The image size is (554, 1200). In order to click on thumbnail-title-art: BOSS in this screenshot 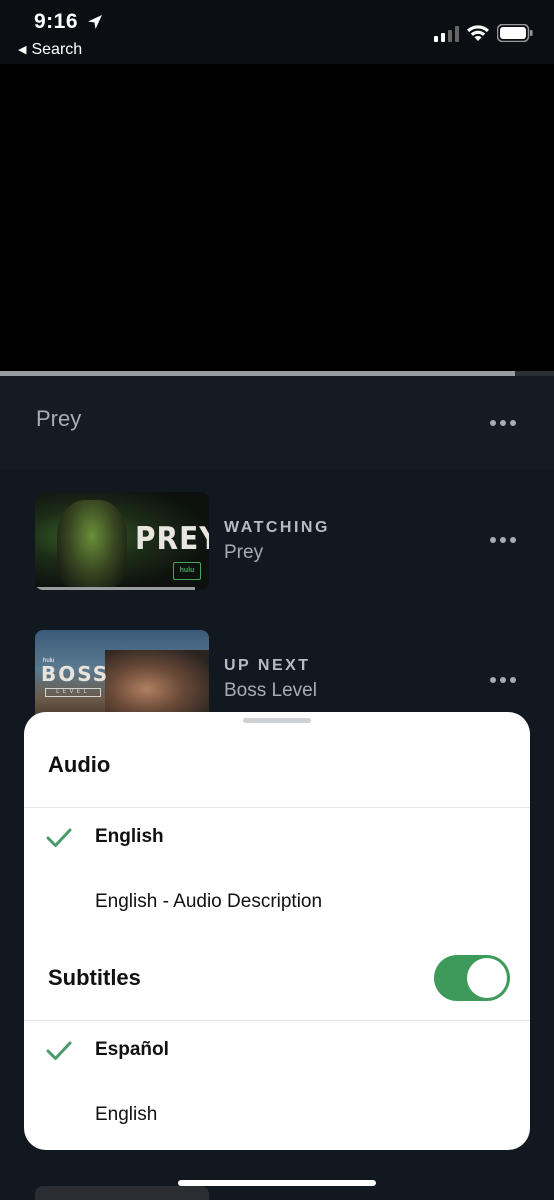, I will do `click(75, 674)`.